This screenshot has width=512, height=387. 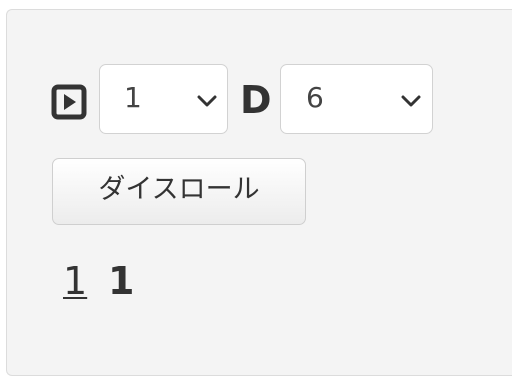 I want to click on dice-faces-value: 6, so click(x=315, y=97).